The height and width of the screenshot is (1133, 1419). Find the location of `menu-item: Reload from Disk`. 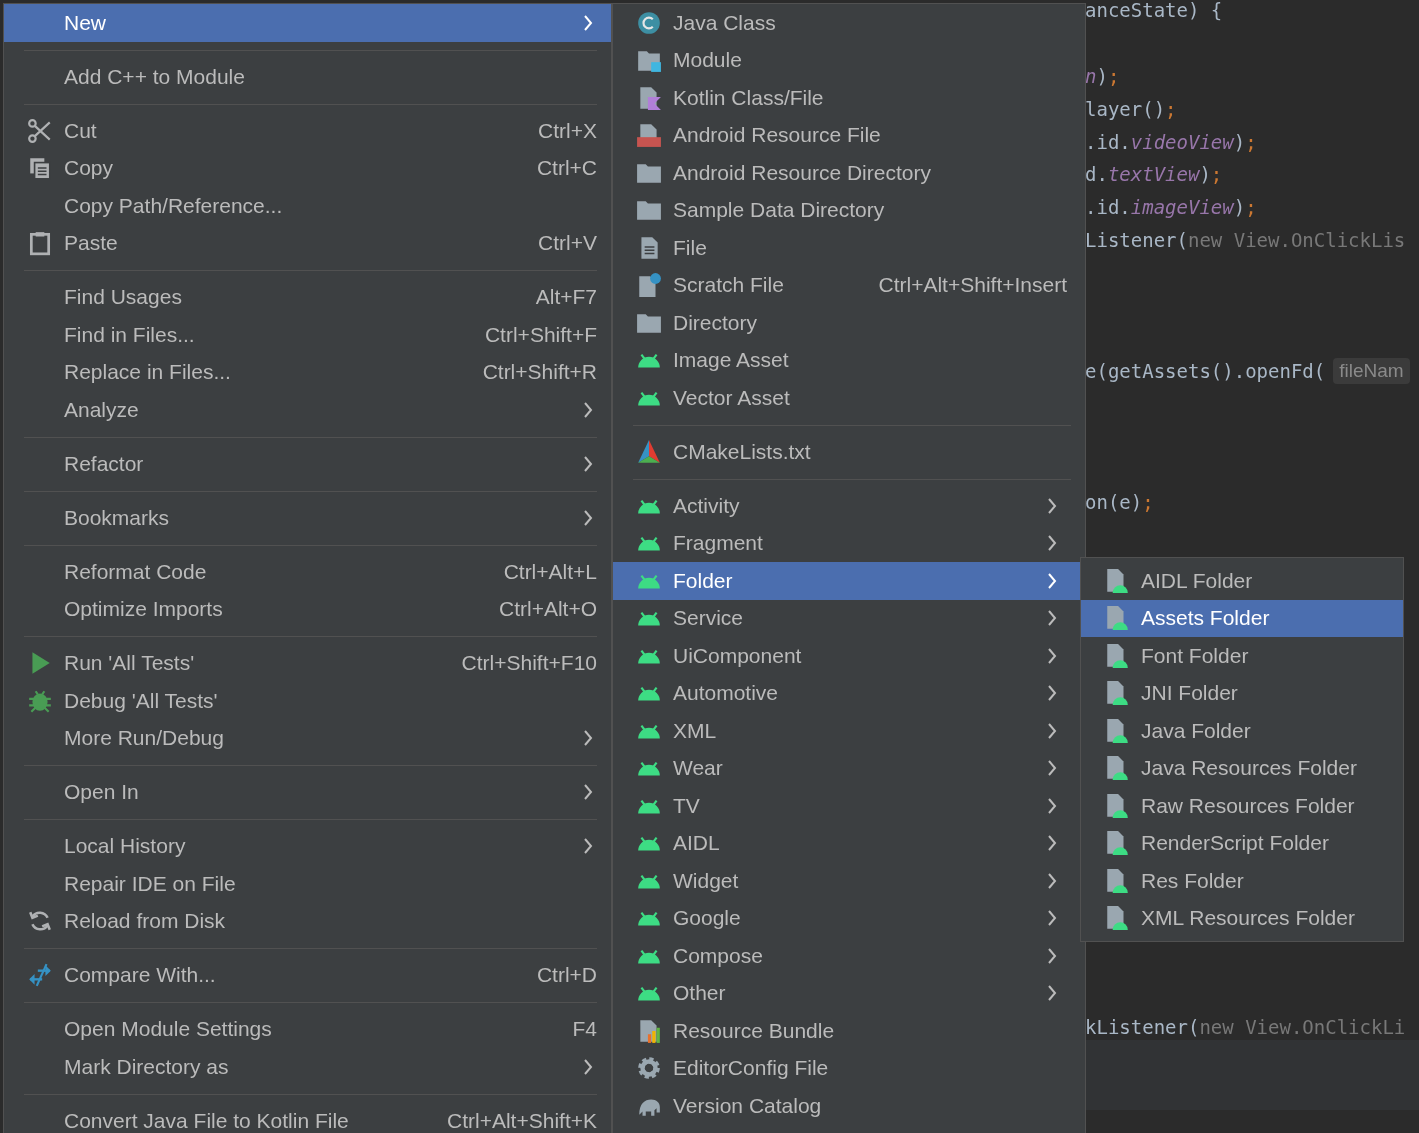

menu-item: Reload from Disk is located at coordinates (307, 921).